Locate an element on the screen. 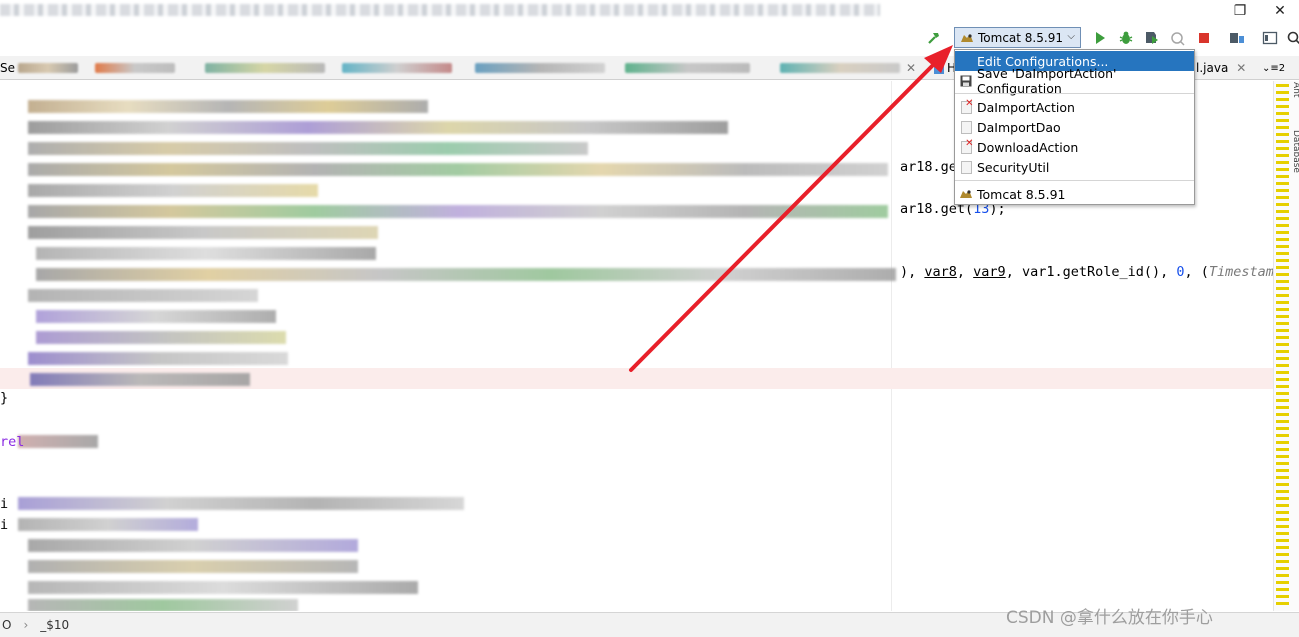 This screenshot has width=1299, height=637. tab-fourth is located at coordinates (397, 68).